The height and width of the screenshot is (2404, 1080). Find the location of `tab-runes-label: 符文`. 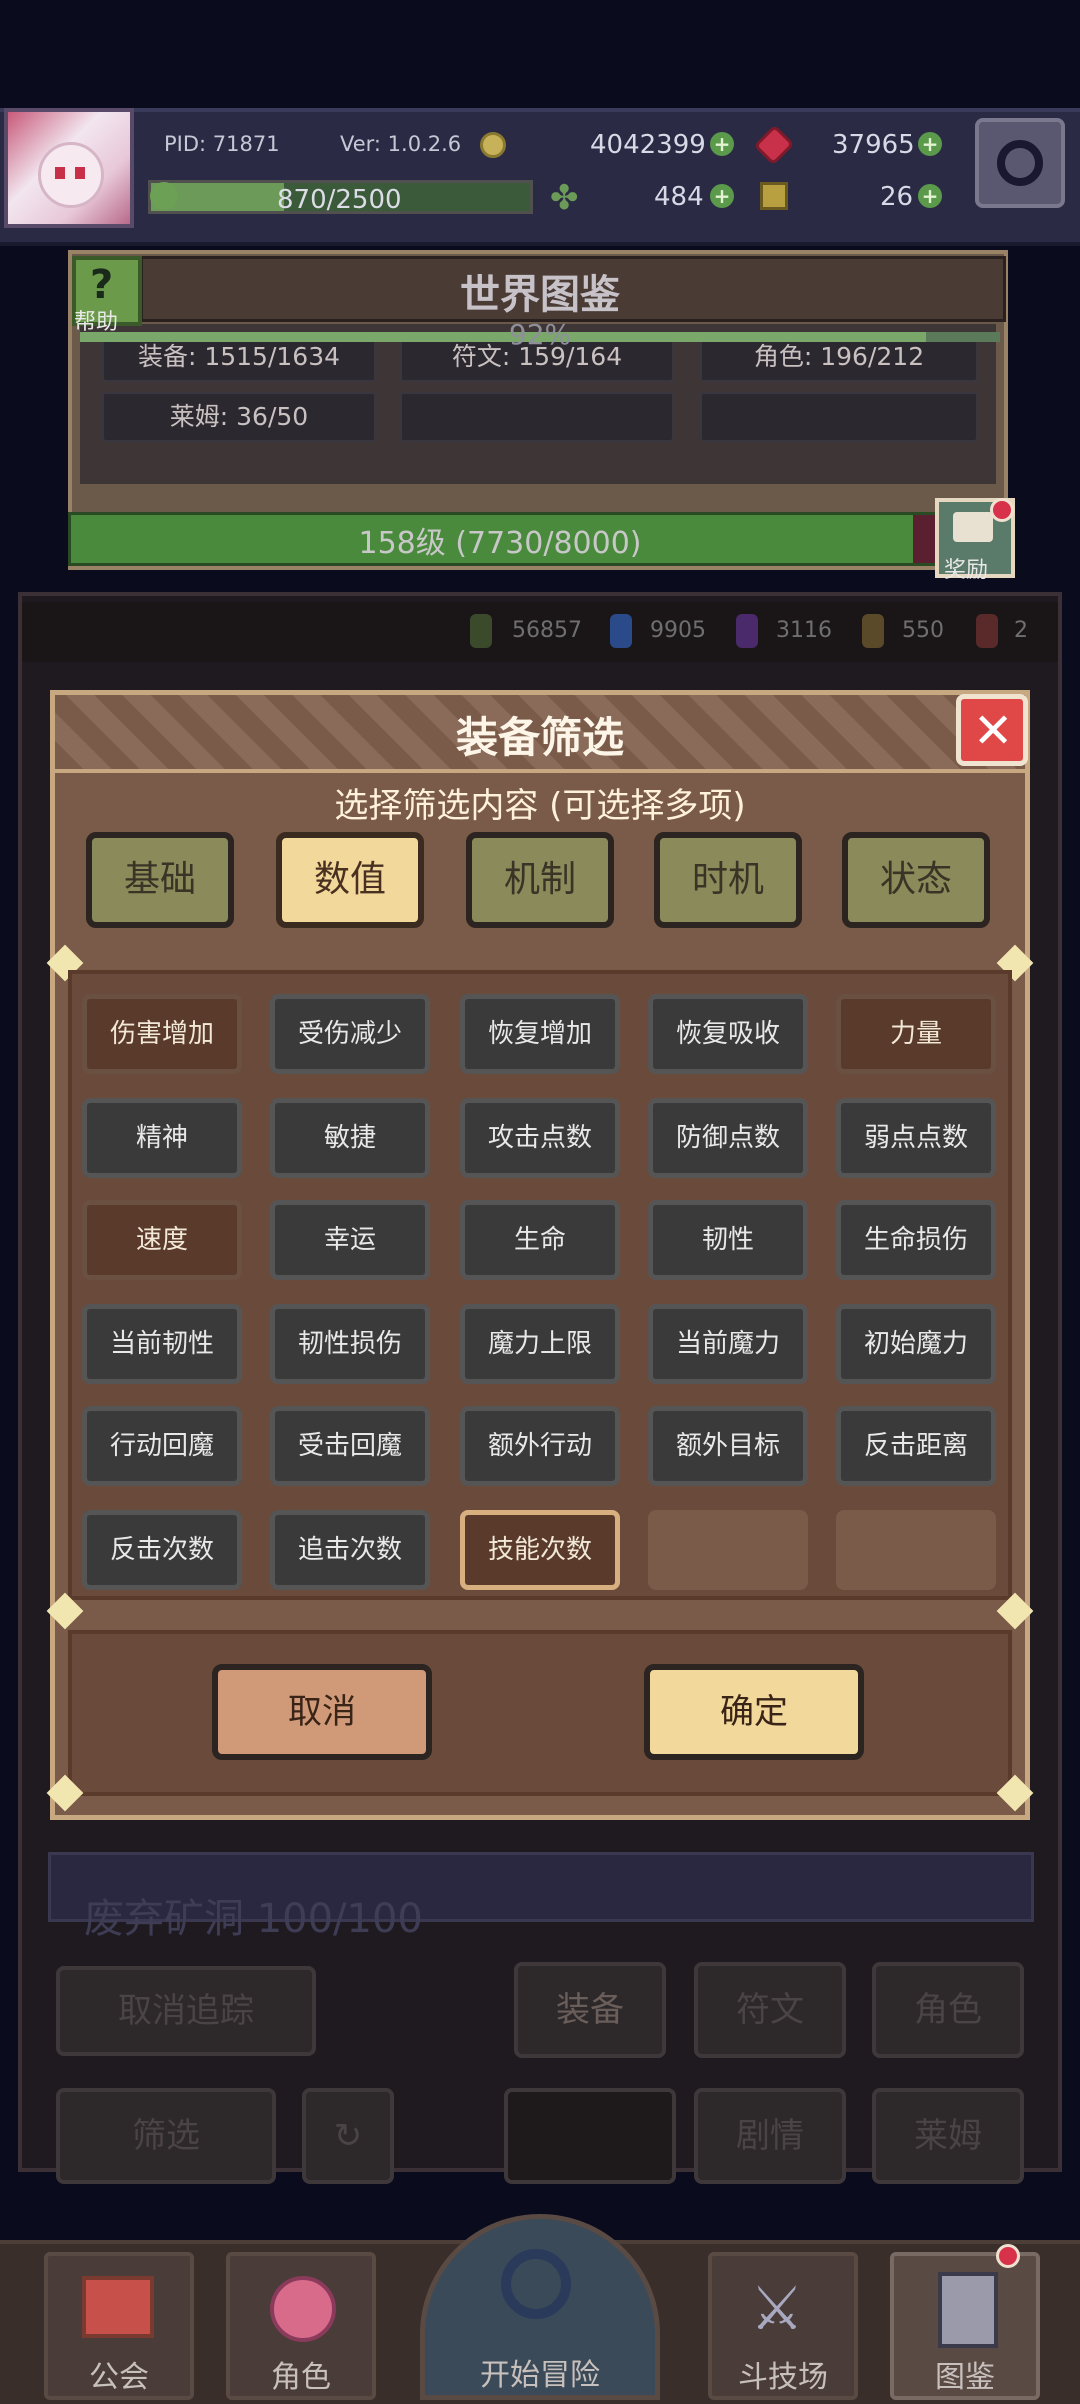

tab-runes-label: 符文 is located at coordinates (770, 2010).